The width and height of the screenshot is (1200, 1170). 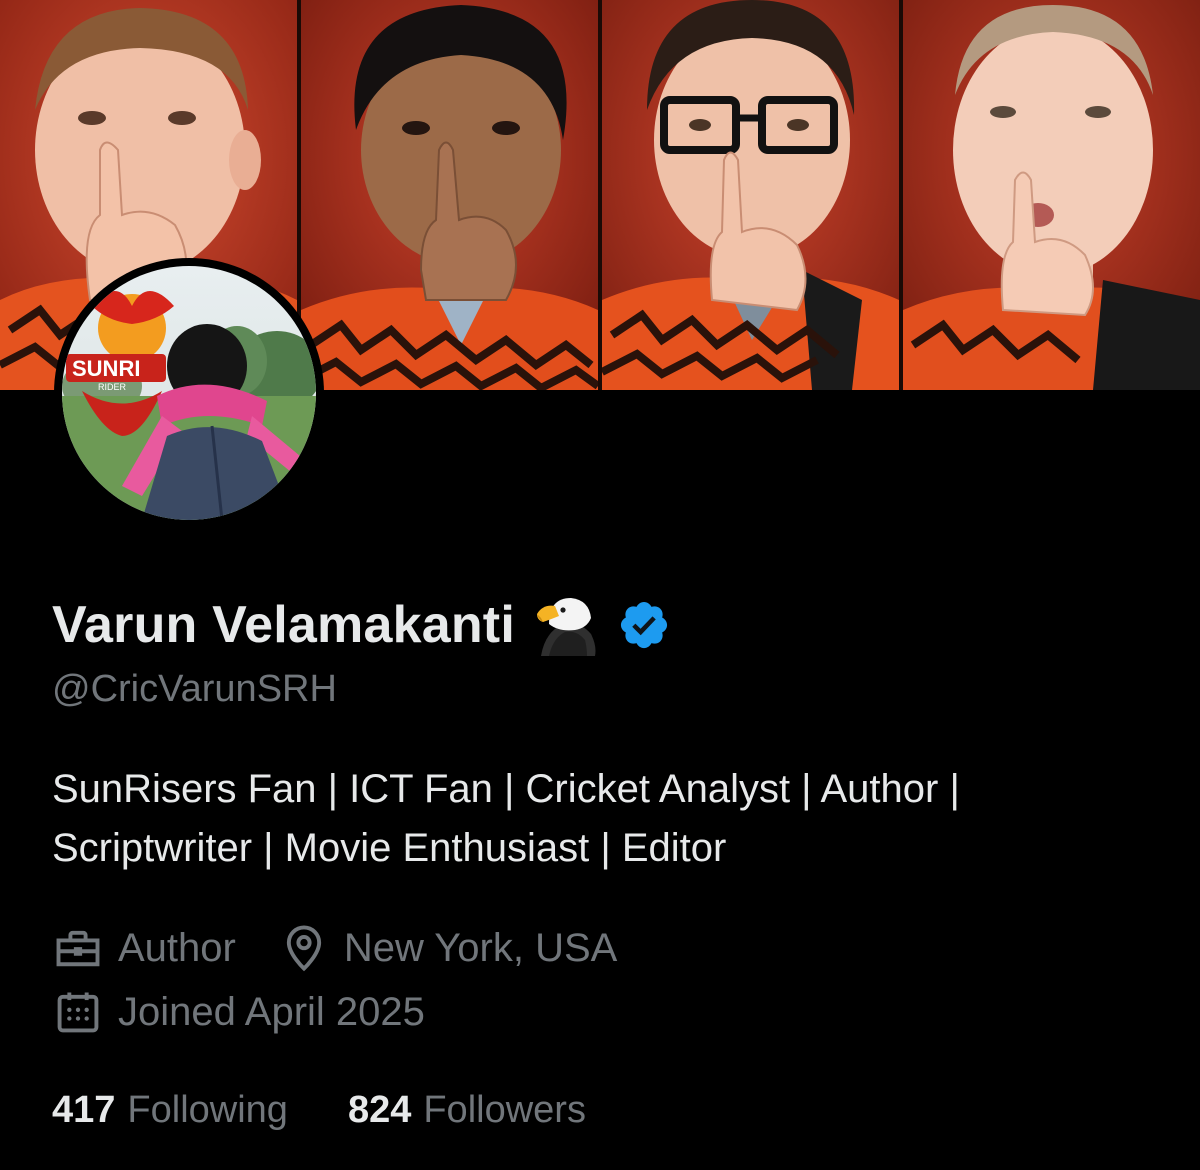 What do you see at coordinates (78, 948) in the screenshot?
I see `briefcase-icon` at bounding box center [78, 948].